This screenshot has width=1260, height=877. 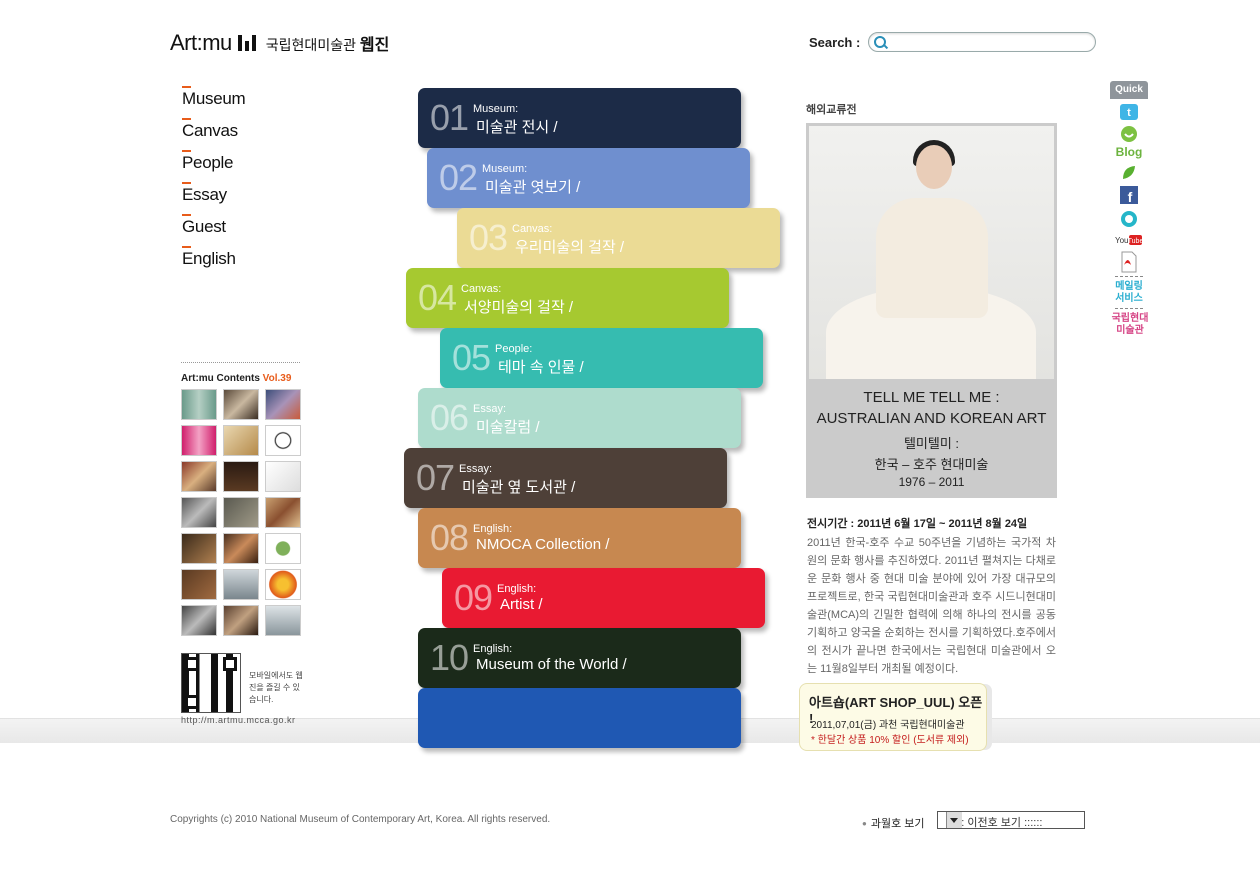 What do you see at coordinates (541, 367) in the screenshot?
I see `tab-title: 테마 속 인물 /` at bounding box center [541, 367].